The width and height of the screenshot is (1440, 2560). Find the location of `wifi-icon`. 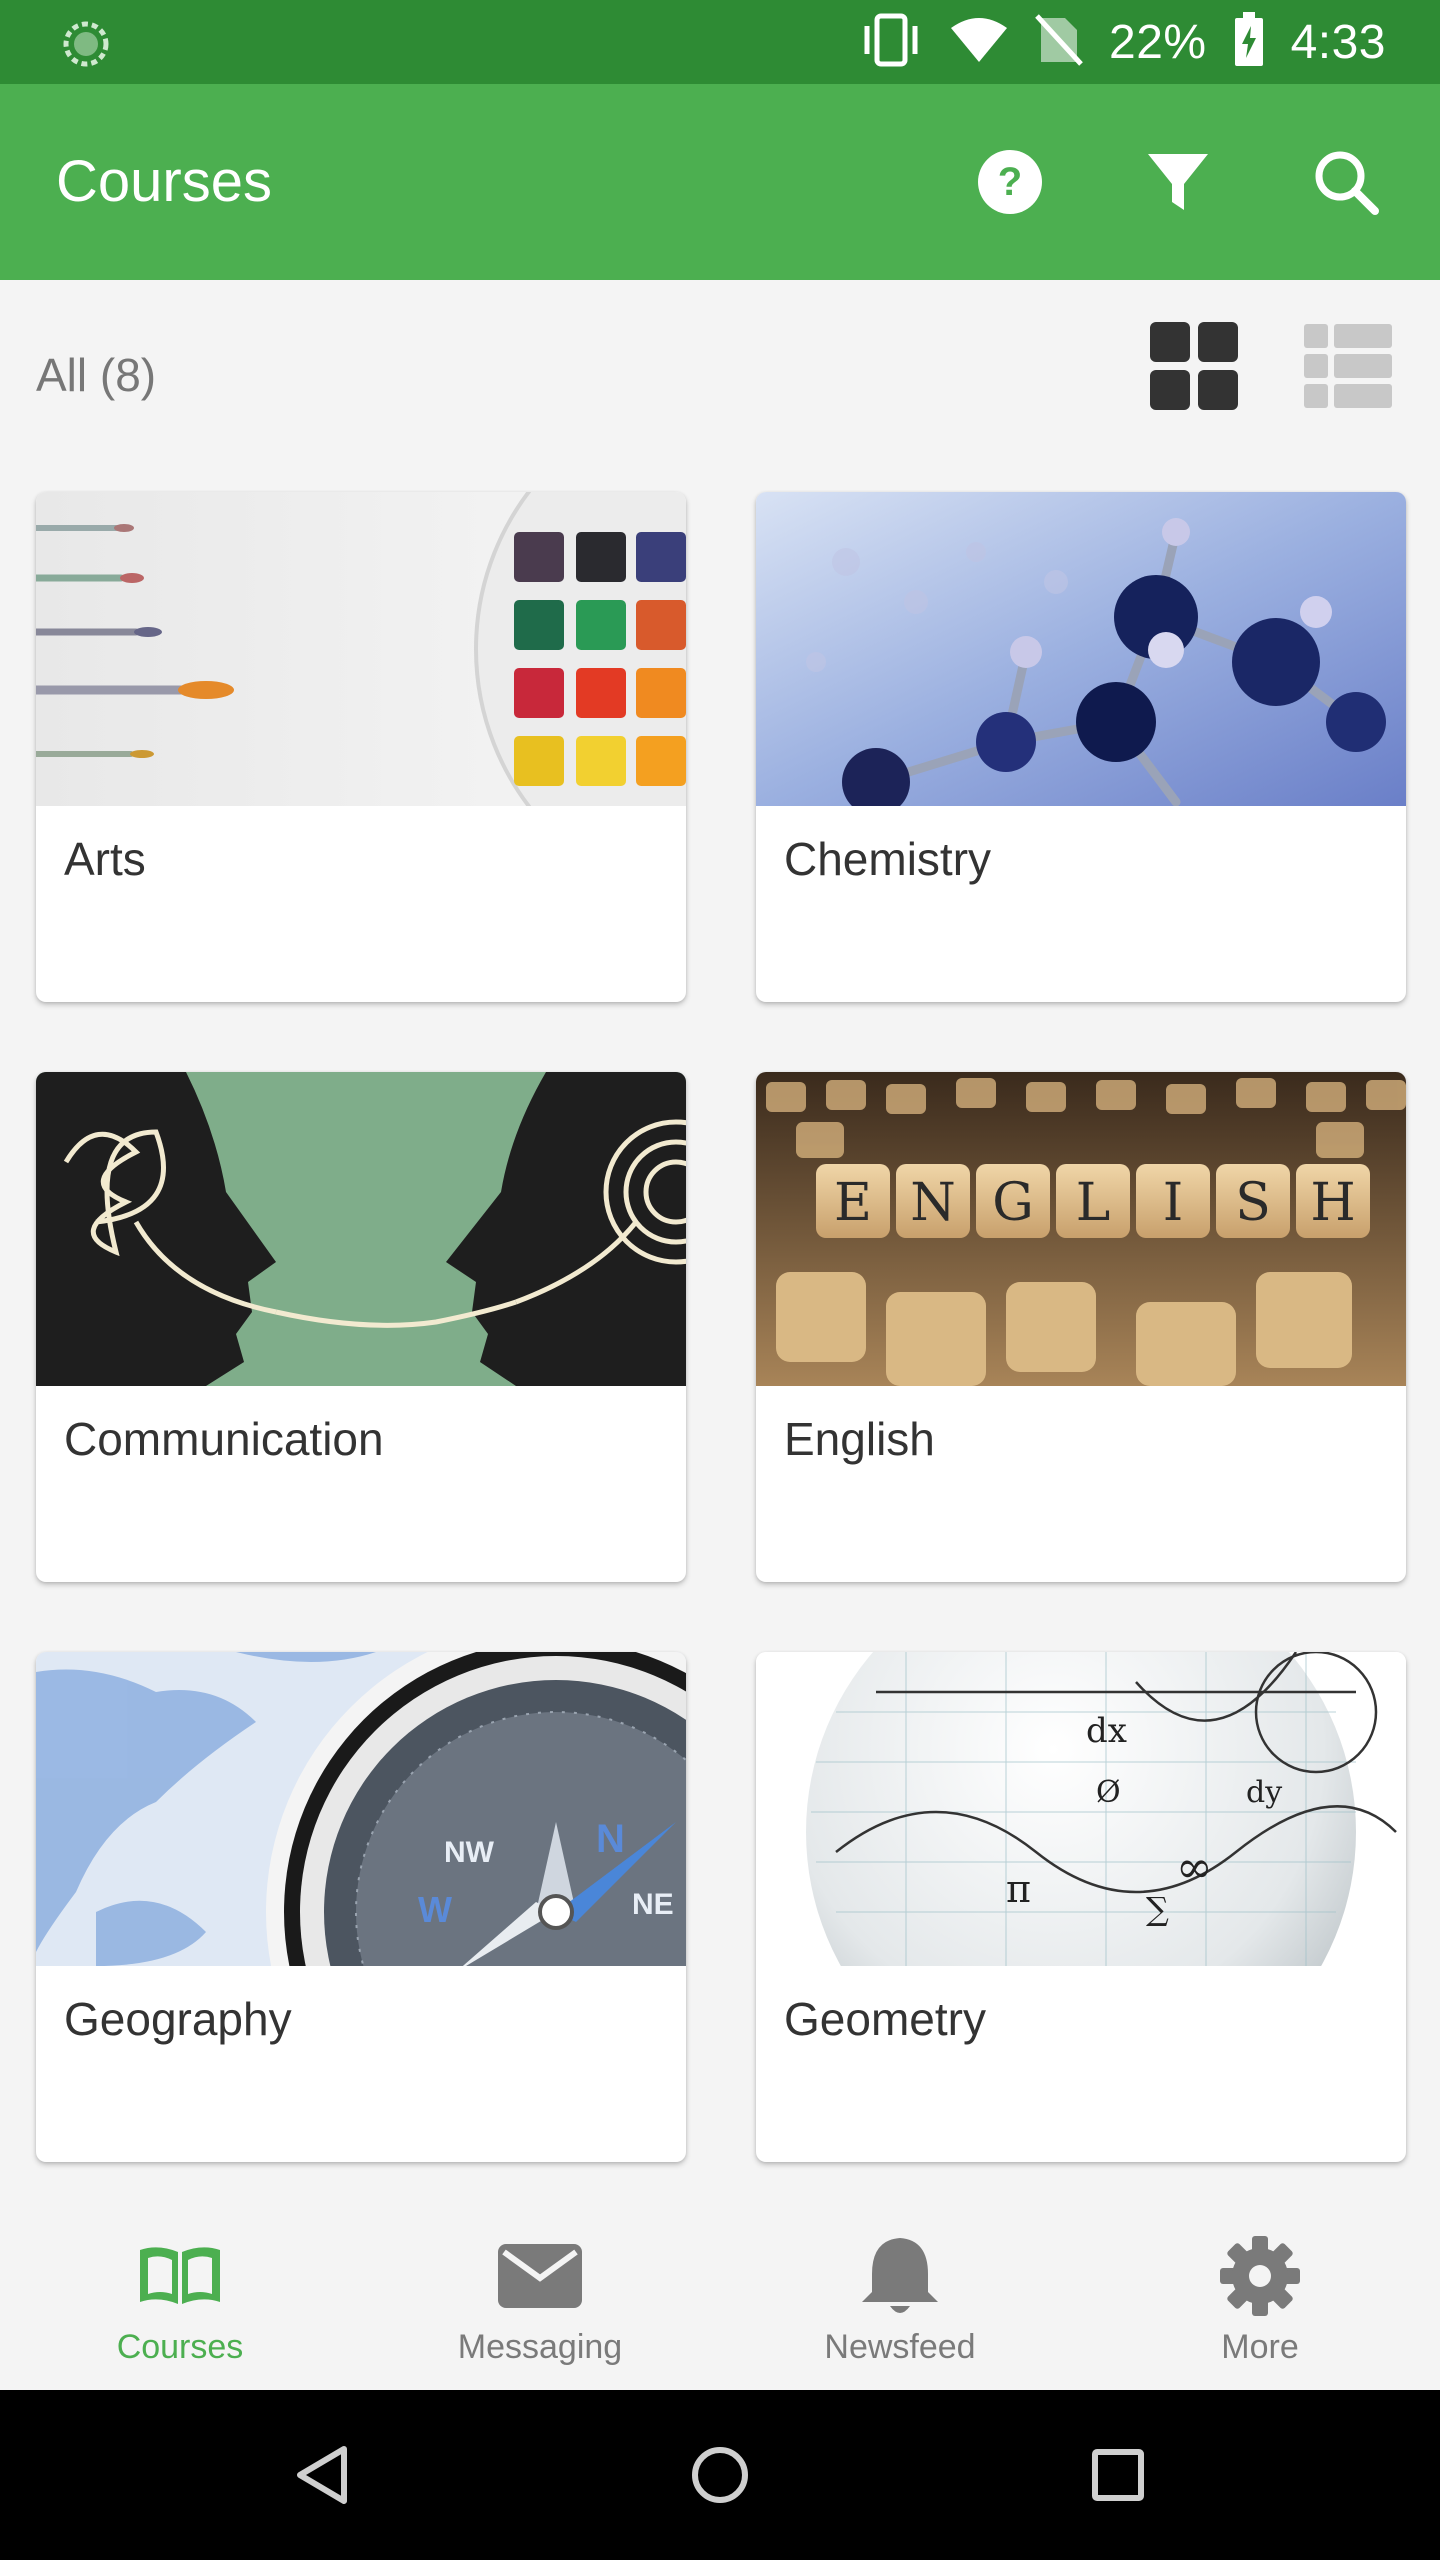

wifi-icon is located at coordinates (979, 42).